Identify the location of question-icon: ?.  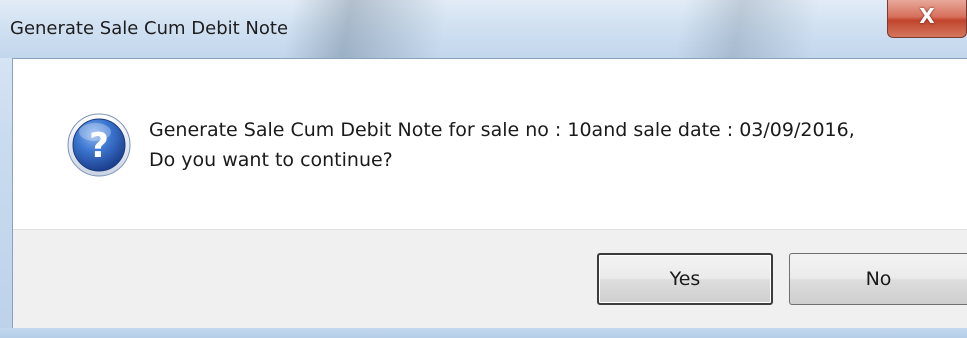
(99, 145).